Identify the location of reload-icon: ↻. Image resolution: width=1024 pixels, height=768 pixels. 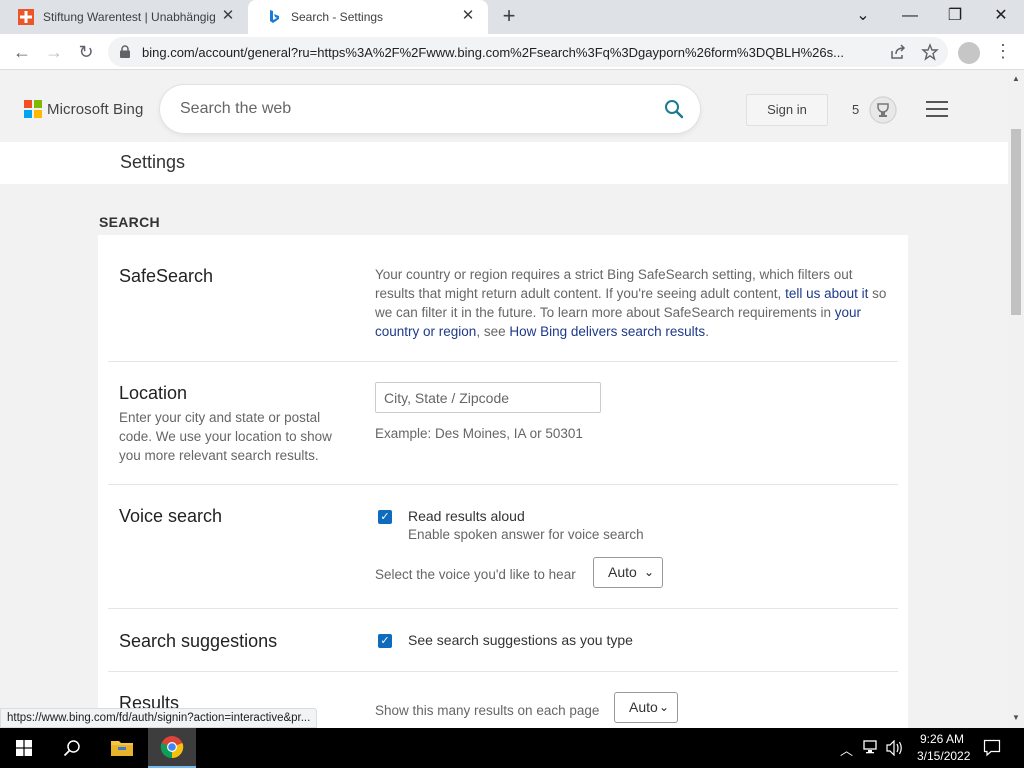
(86, 52).